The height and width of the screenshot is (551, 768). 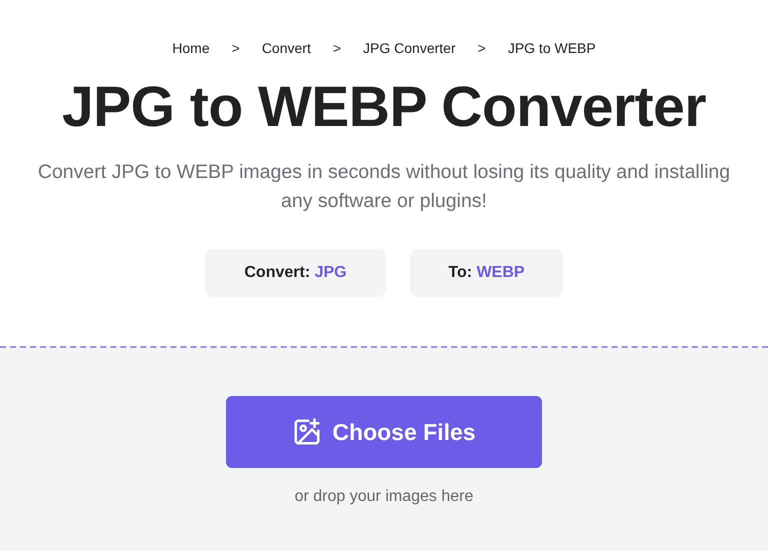 I want to click on format-selector: Convert: JPG, so click(x=295, y=273).